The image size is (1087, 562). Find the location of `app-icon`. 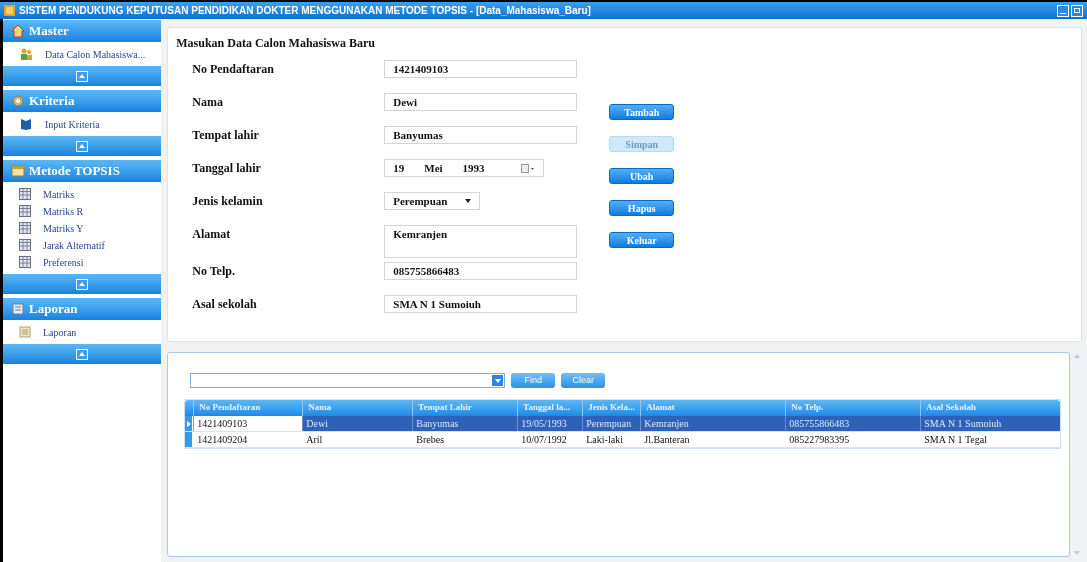

app-icon is located at coordinates (9, 10).